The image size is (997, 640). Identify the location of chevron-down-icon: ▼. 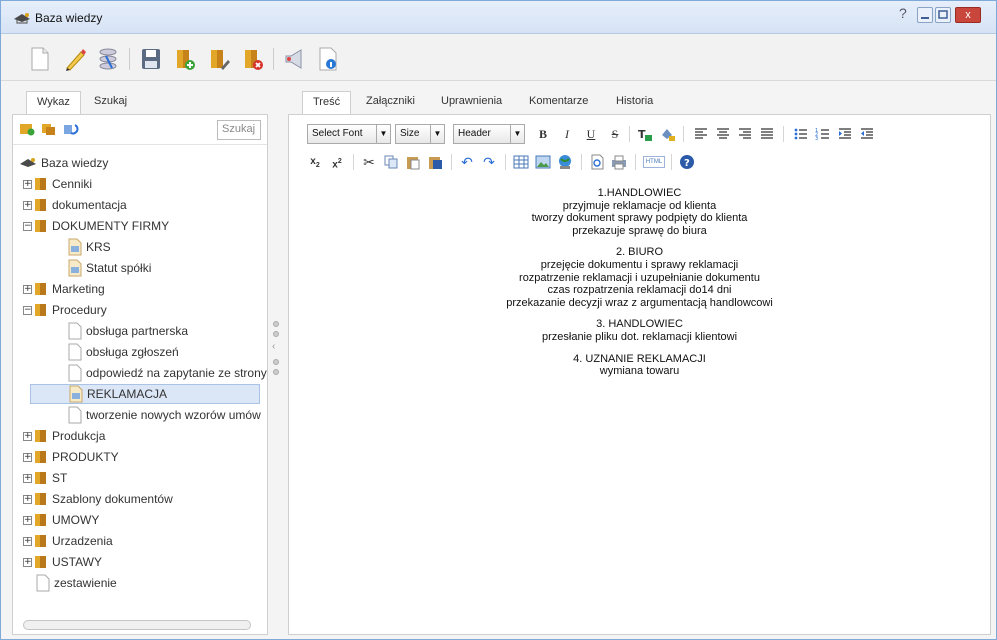
(437, 134).